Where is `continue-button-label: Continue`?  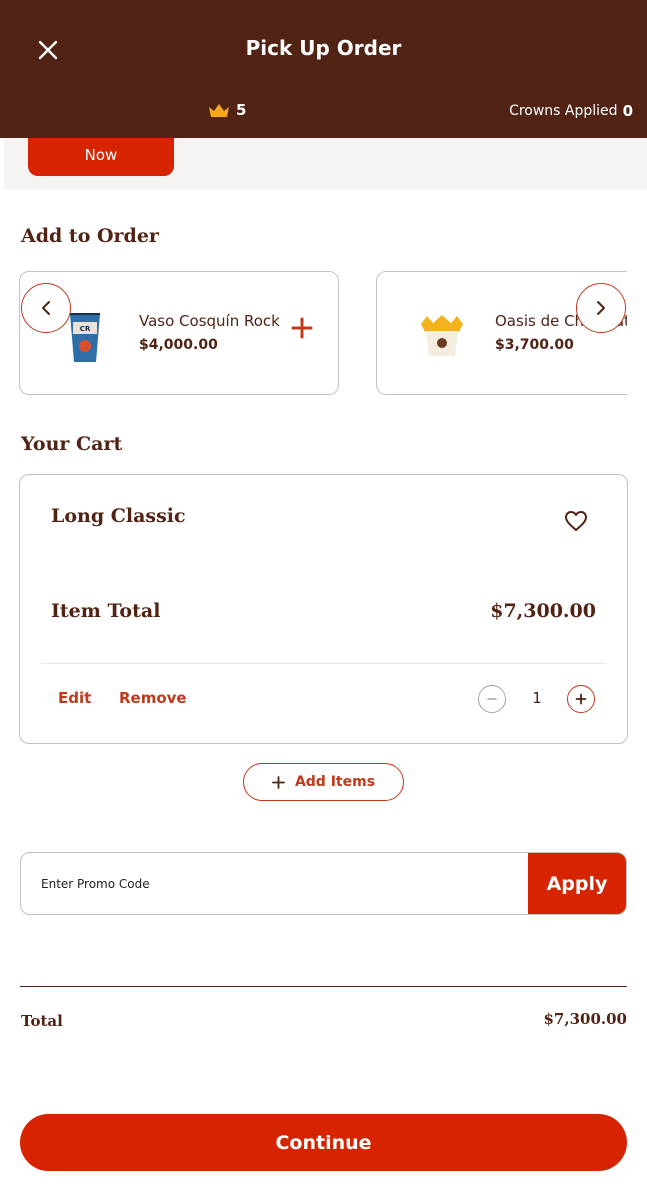
continue-button-label: Continue is located at coordinates (323, 1142).